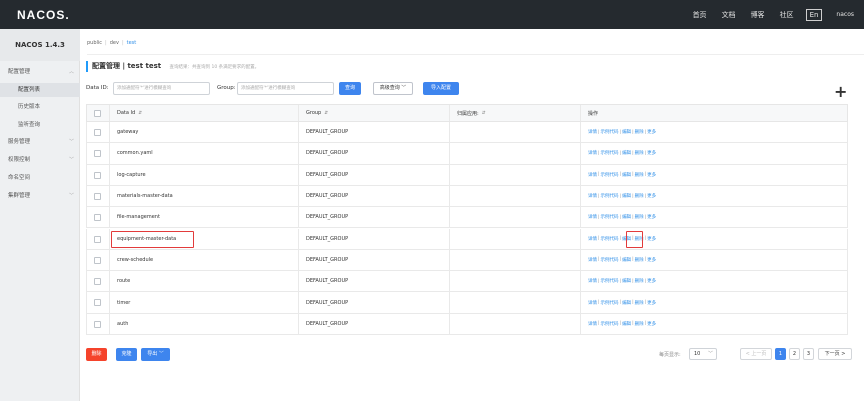 Image resolution: width=864 pixels, height=401 pixels. What do you see at coordinates (468, 113) in the screenshot?
I see `col-app: 归属应用: ⇵` at bounding box center [468, 113].